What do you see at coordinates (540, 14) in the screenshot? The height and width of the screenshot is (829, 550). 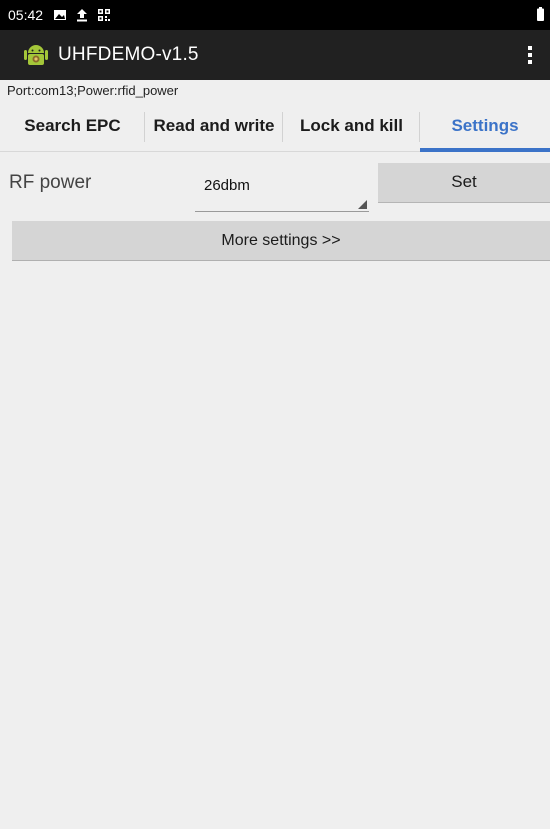 I see `battery-icon` at bounding box center [540, 14].